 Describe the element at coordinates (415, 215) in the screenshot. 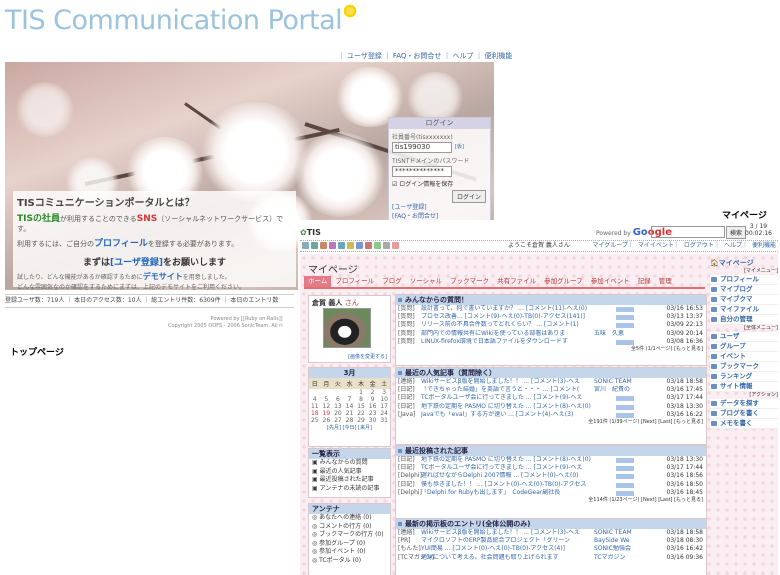

I see `login-faq-link: [FAQ・お問合せ]` at that location.